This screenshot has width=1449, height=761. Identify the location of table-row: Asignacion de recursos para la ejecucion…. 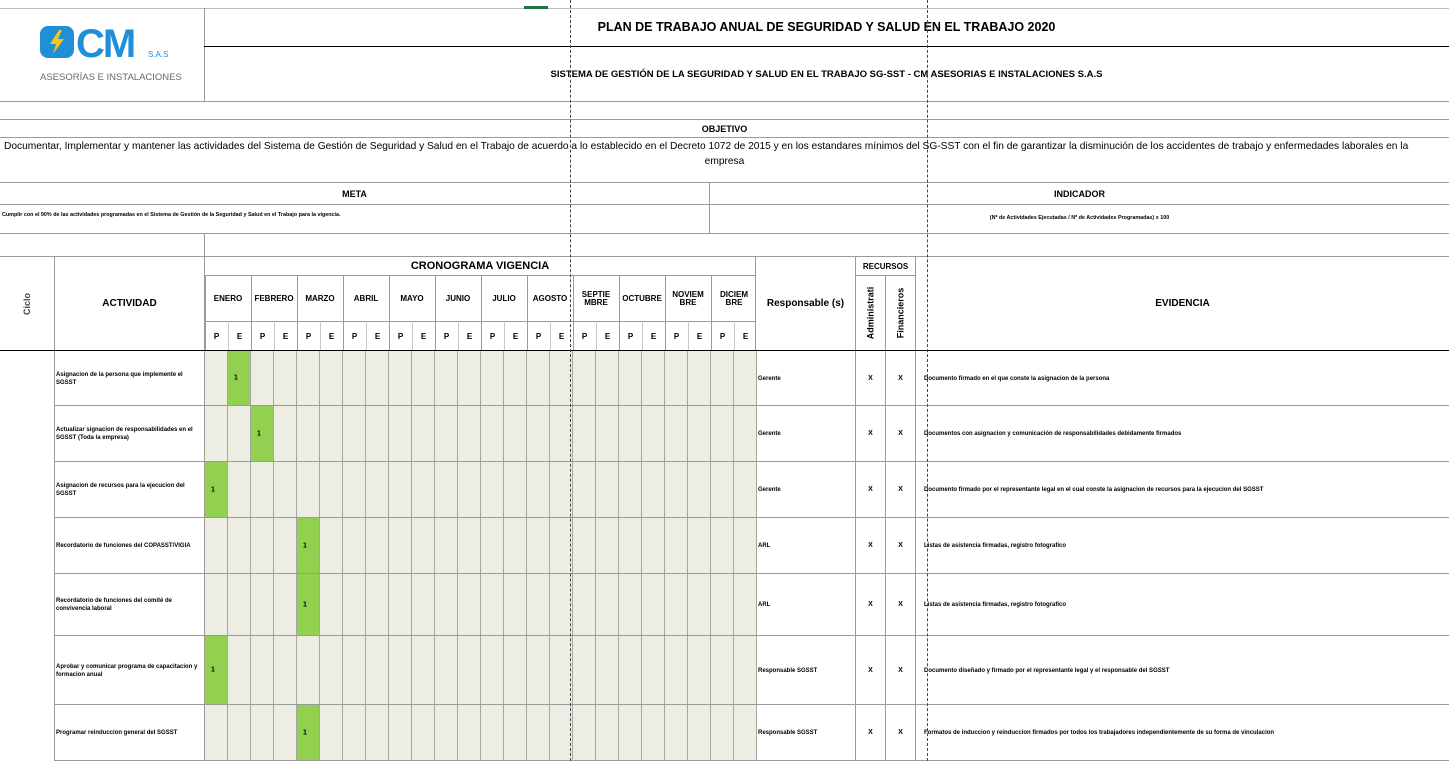
(724, 490).